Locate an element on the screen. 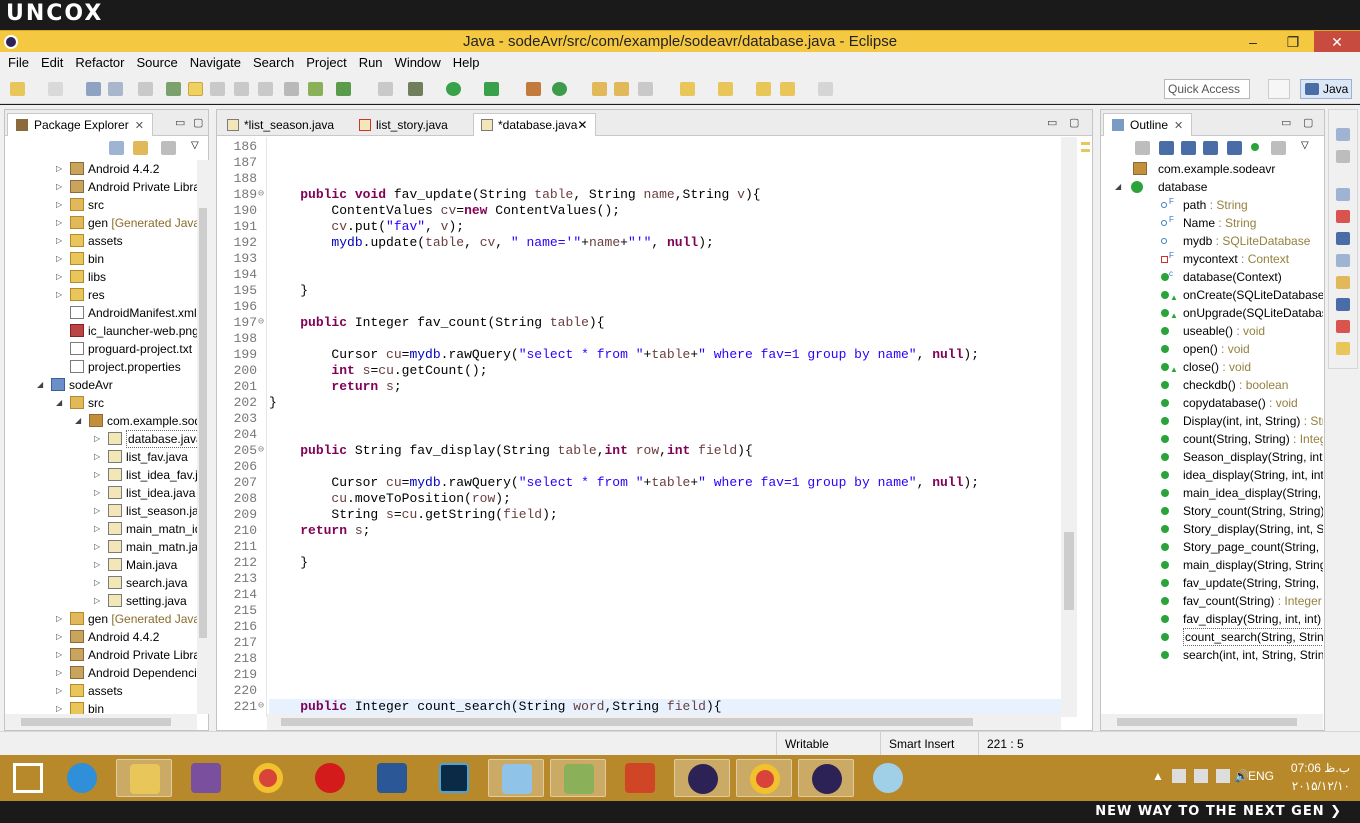 The image size is (1360, 823). debug-icon is located at coordinates (415, 89).